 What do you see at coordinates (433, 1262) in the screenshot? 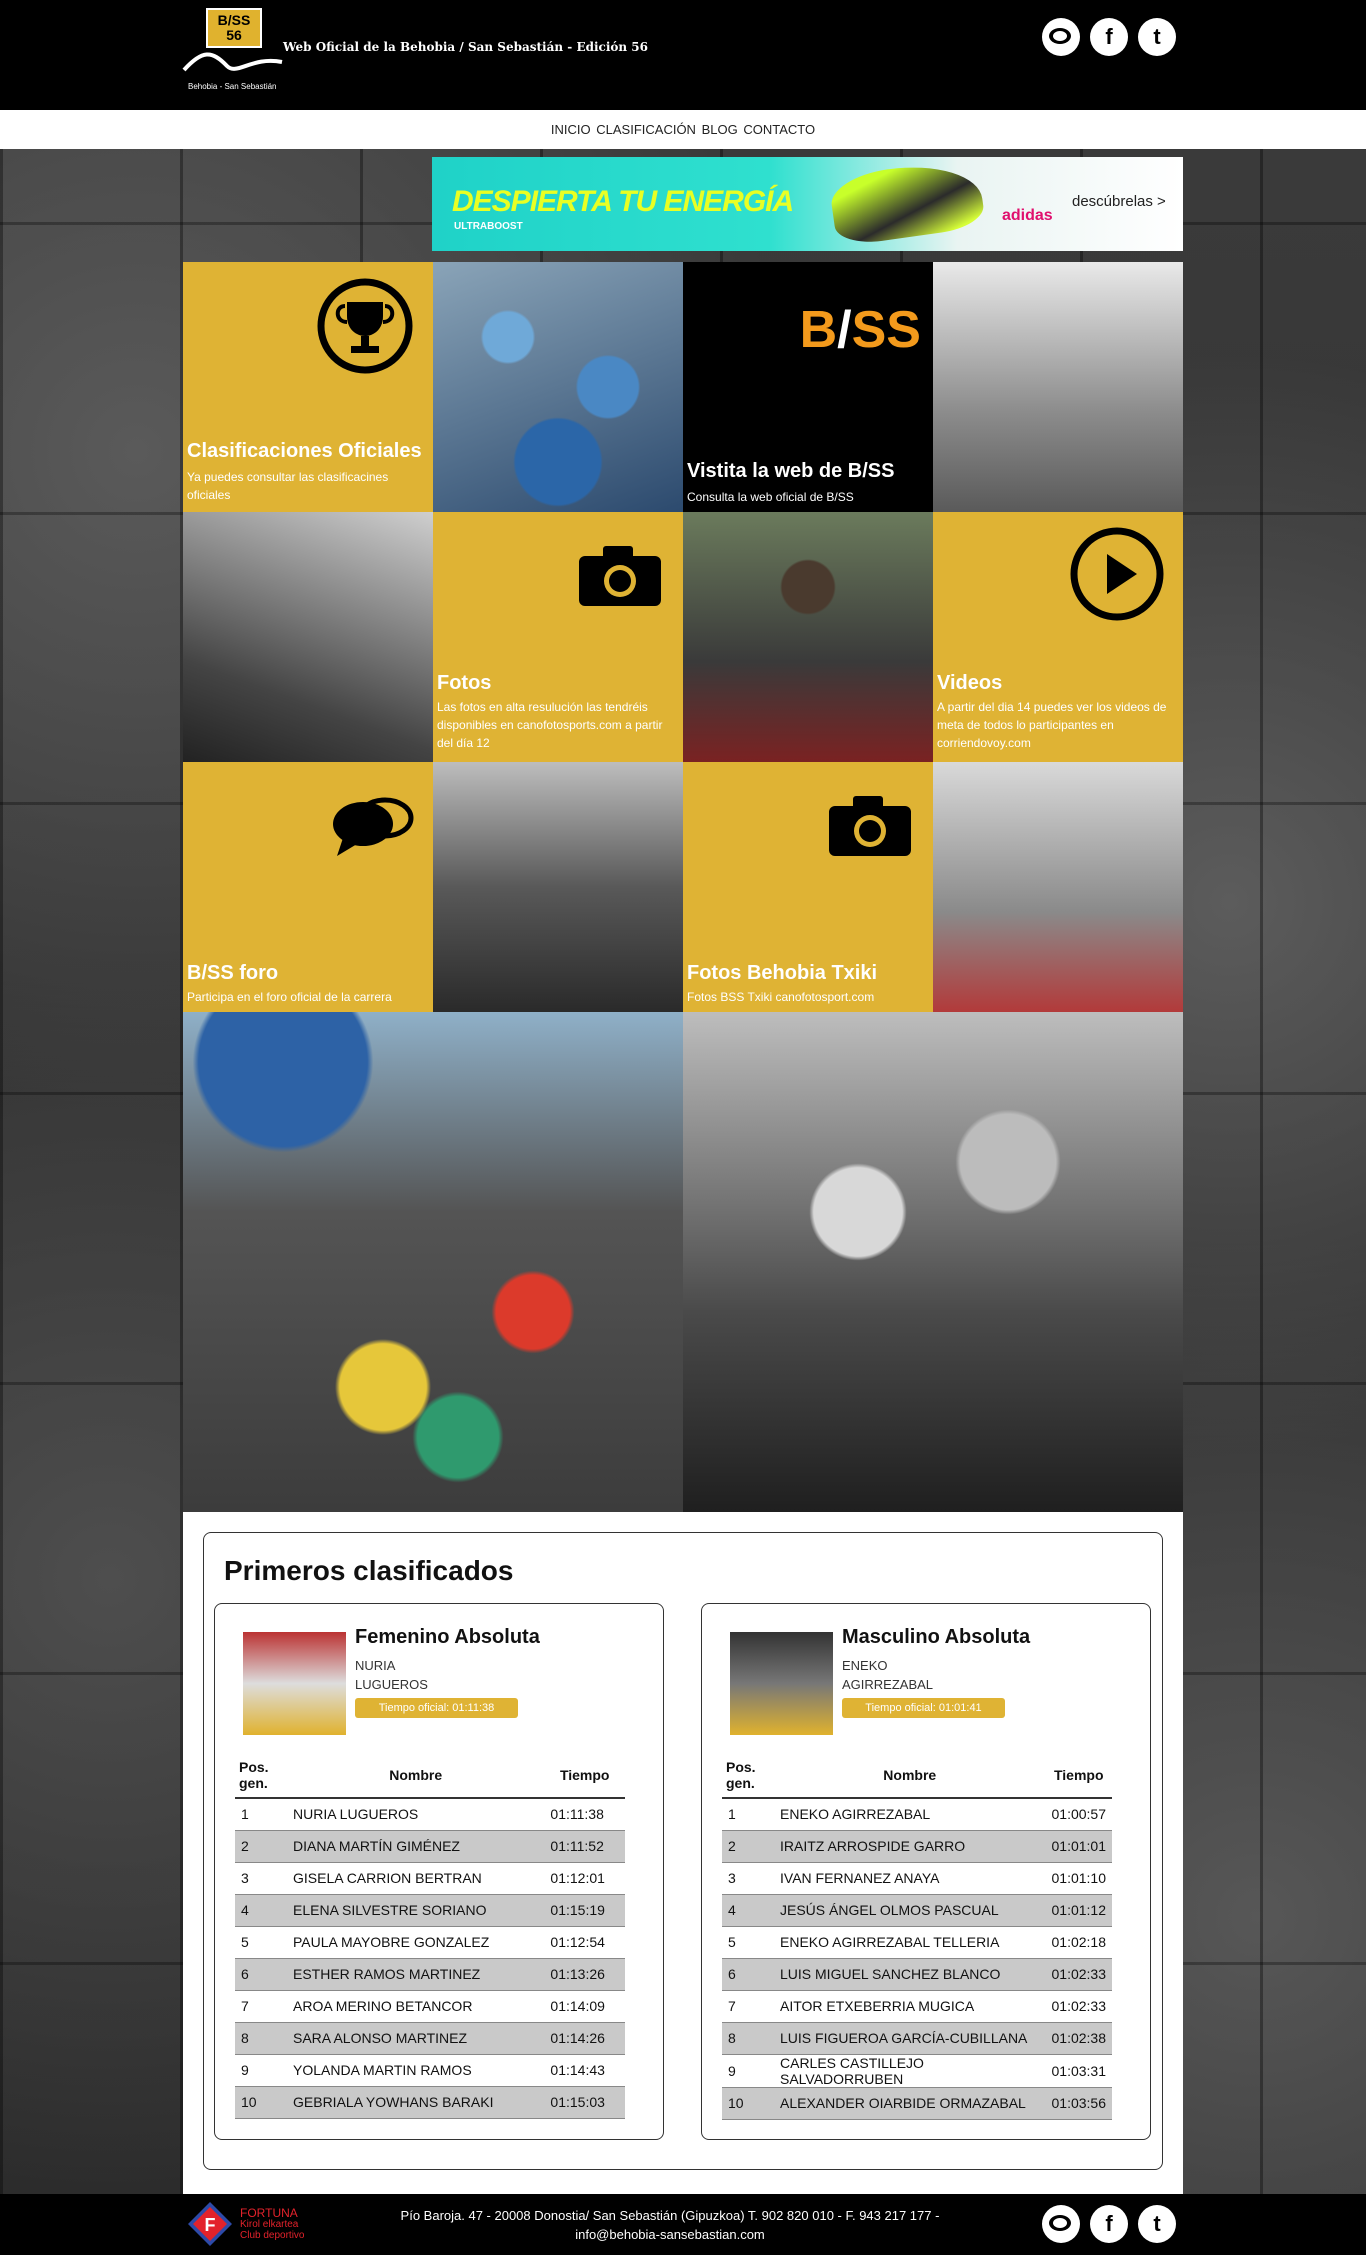
I see `photo-race-start` at bounding box center [433, 1262].